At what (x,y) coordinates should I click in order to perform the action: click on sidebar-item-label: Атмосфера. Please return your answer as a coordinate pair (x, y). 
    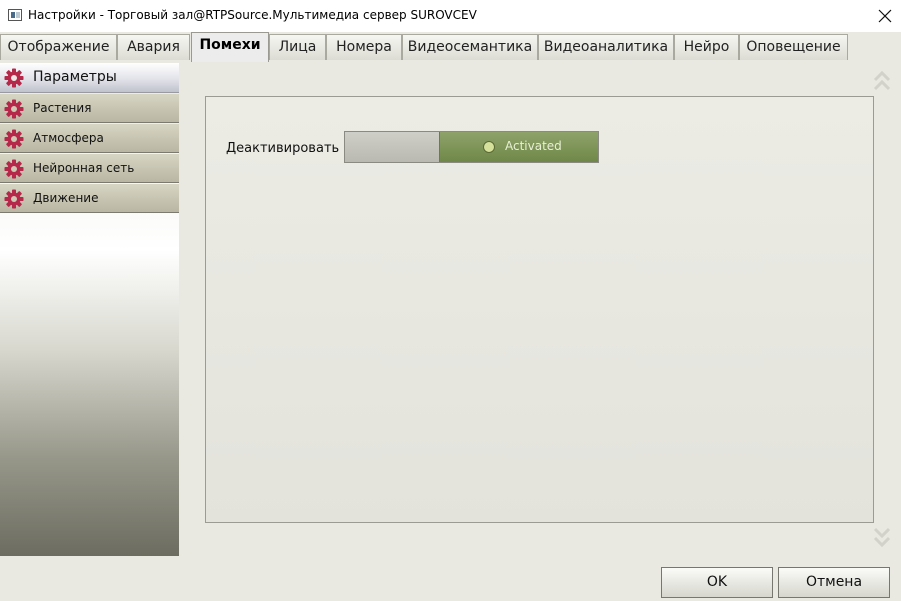
    Looking at the image, I should click on (68, 138).